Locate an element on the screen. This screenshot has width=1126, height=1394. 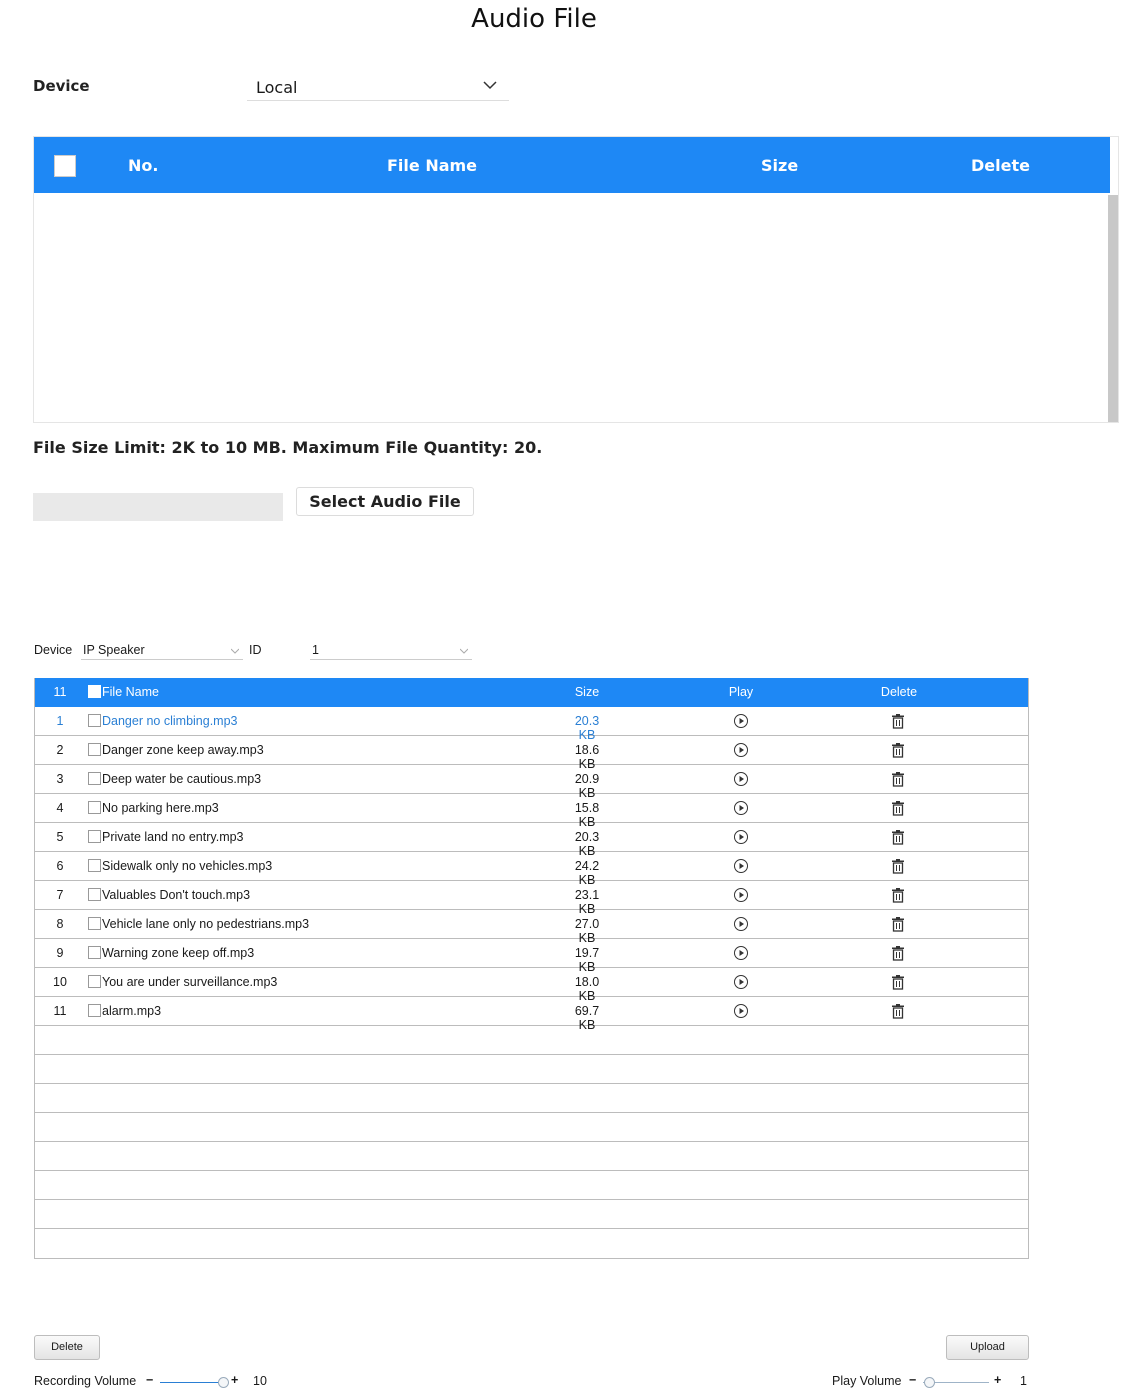
device-select: Local is located at coordinates (378, 86).